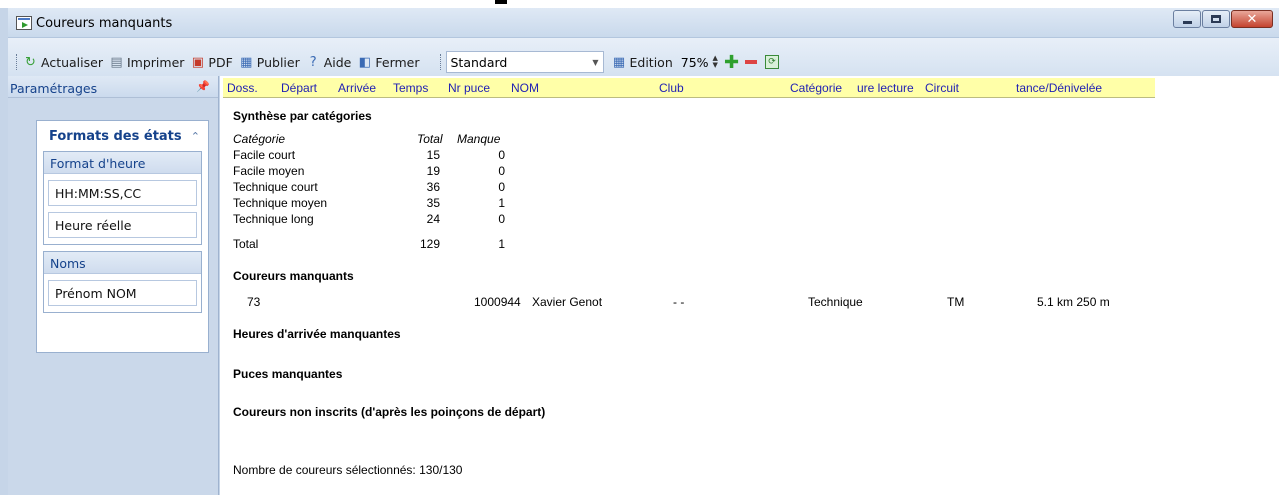  What do you see at coordinates (715, 65) in the screenshot?
I see `spin-down-icon: ▼` at bounding box center [715, 65].